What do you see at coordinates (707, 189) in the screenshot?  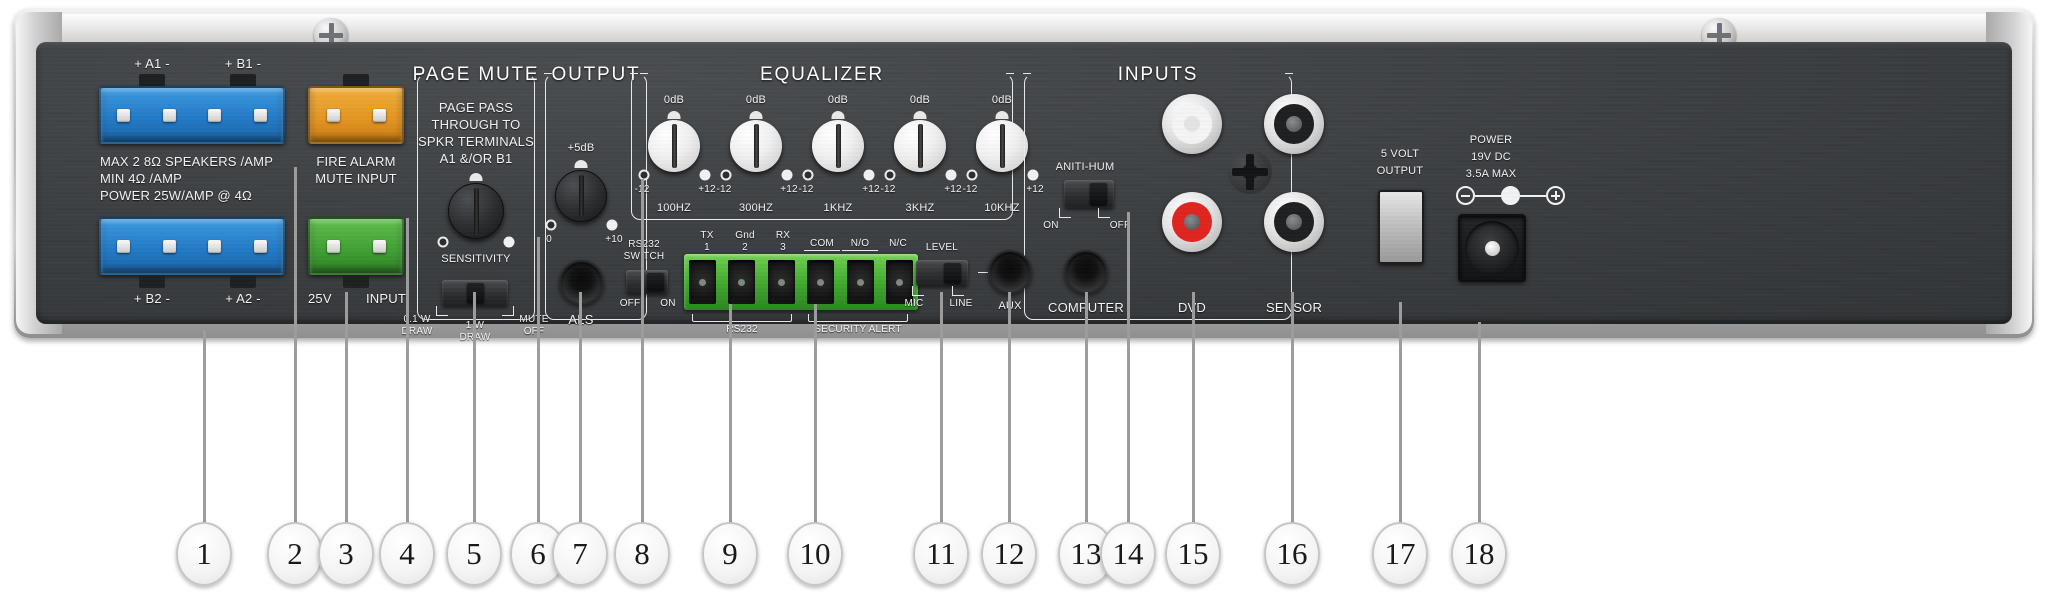 I see `eq-band-0-max-label: +12` at bounding box center [707, 189].